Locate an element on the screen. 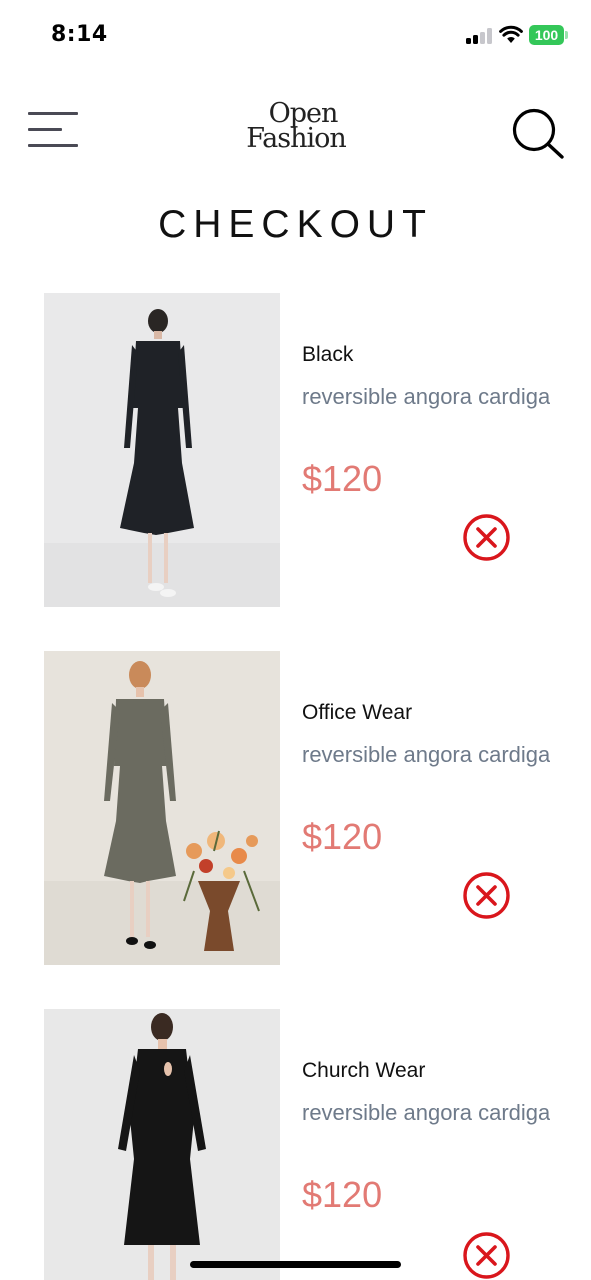 Image resolution: width=591 pixels, height=1280 pixels. item-name: Office Wear is located at coordinates (357, 712).